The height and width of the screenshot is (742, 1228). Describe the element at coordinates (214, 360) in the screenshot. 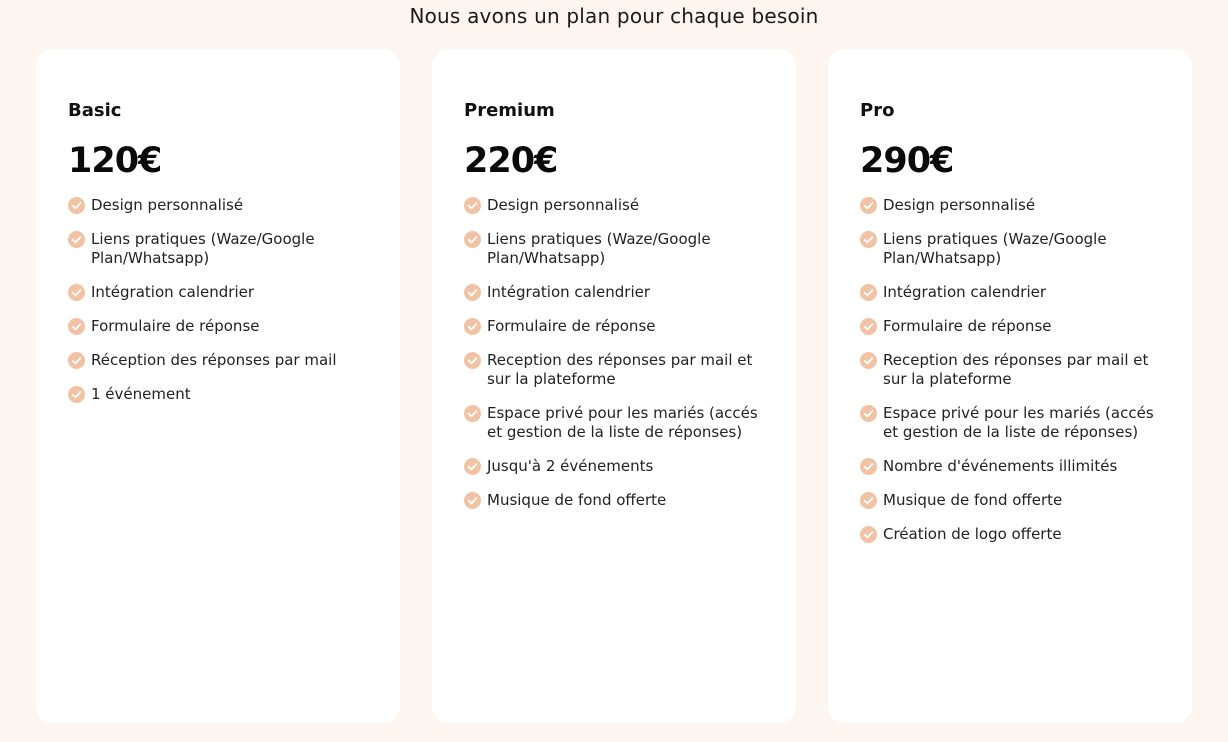

I see `feature-text: Réception des réponses par mail` at that location.